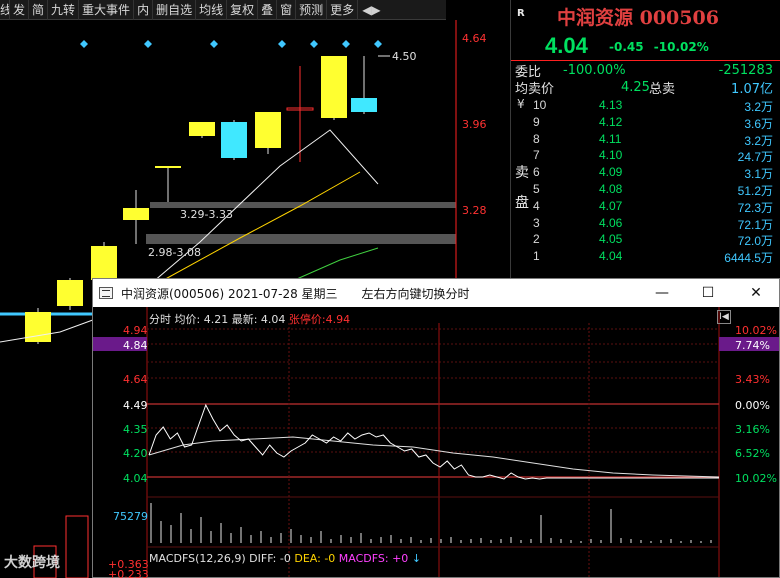 This screenshot has height=578, width=780. What do you see at coordinates (662, 89) in the screenshot?
I see `total-sell-label: 总卖` at bounding box center [662, 89].